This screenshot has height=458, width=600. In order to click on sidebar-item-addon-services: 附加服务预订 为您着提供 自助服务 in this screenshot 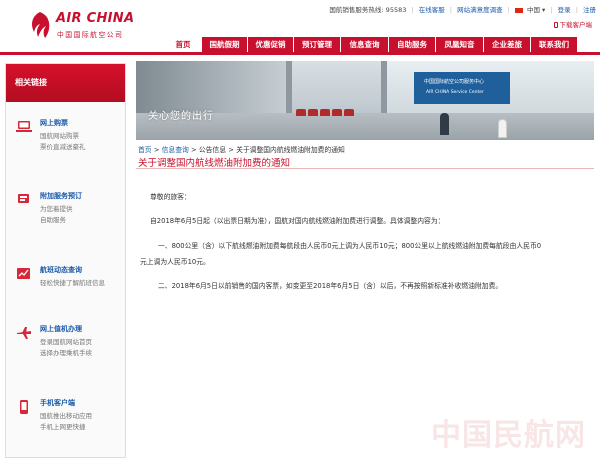, I will do `click(65, 214)`.